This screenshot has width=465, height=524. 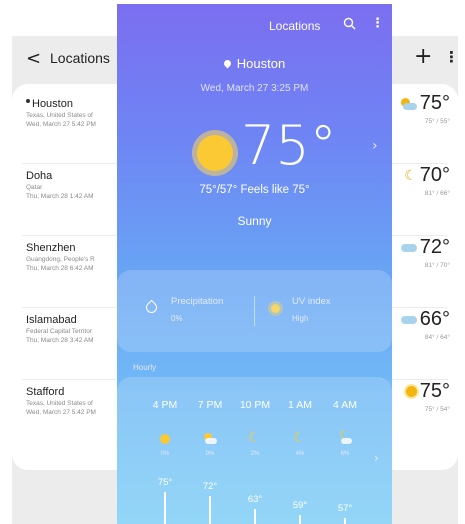 I want to click on uv-index-label: UV index, so click(x=311, y=301).